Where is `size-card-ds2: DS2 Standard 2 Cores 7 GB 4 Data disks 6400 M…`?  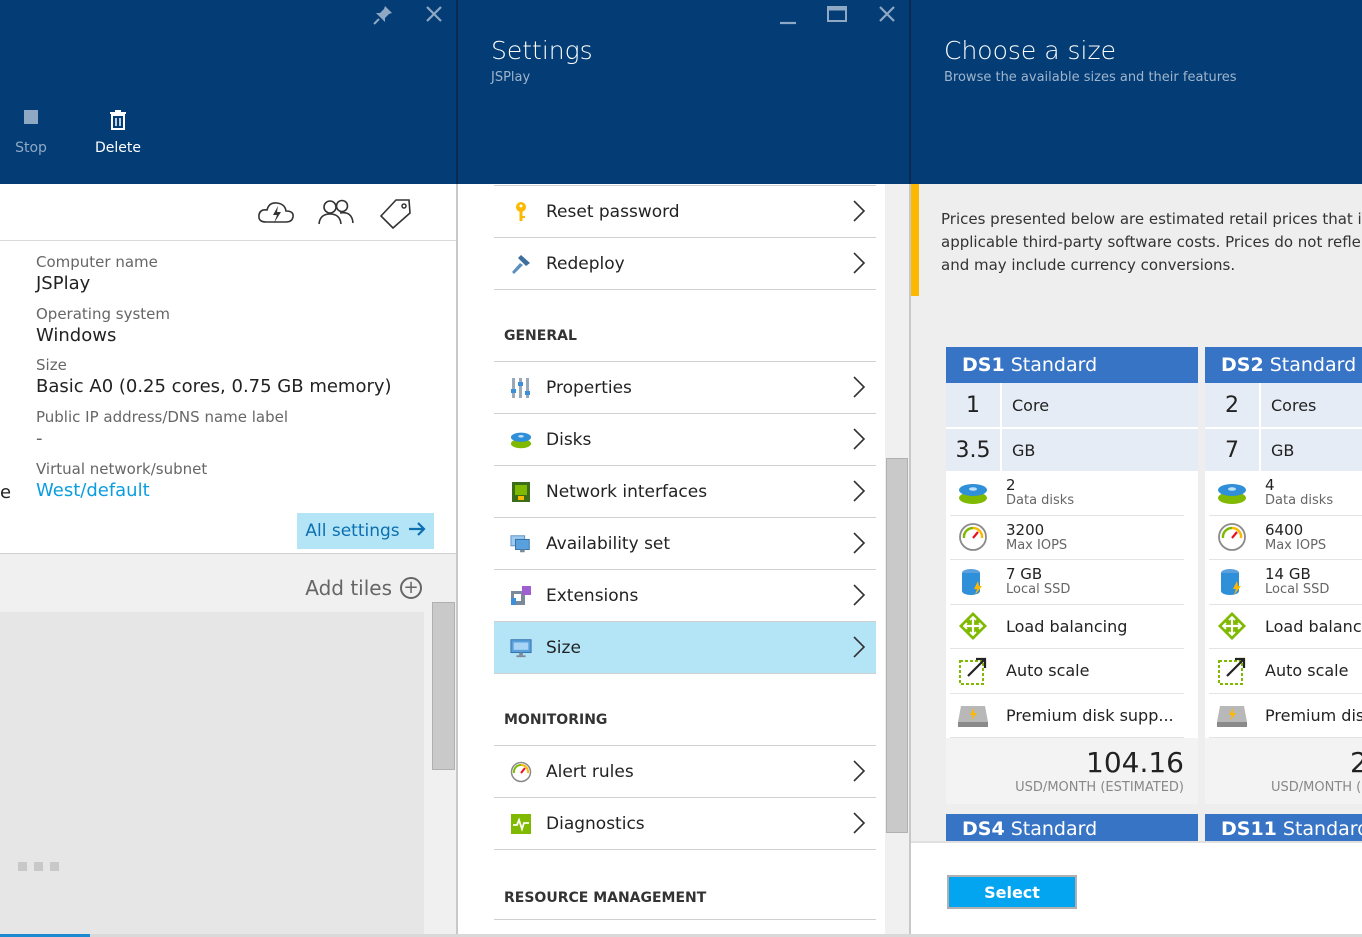
size-card-ds2: DS2 Standard 2 Cores 7 GB 4 Data disks 6400 M… is located at coordinates (1283, 575).